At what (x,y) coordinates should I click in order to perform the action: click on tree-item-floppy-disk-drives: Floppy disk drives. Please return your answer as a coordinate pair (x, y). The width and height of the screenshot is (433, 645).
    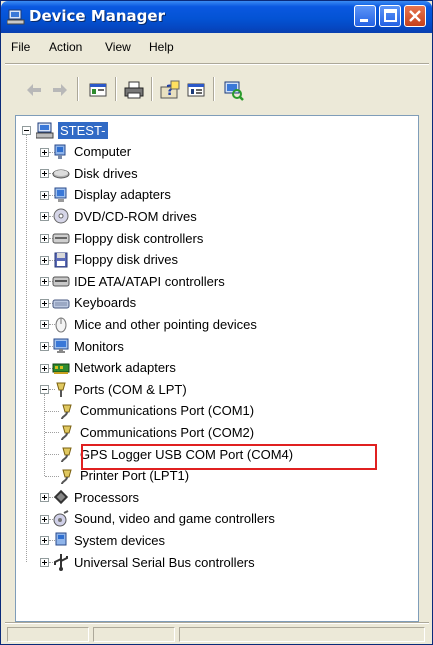
    Looking at the image, I should click on (115, 260).